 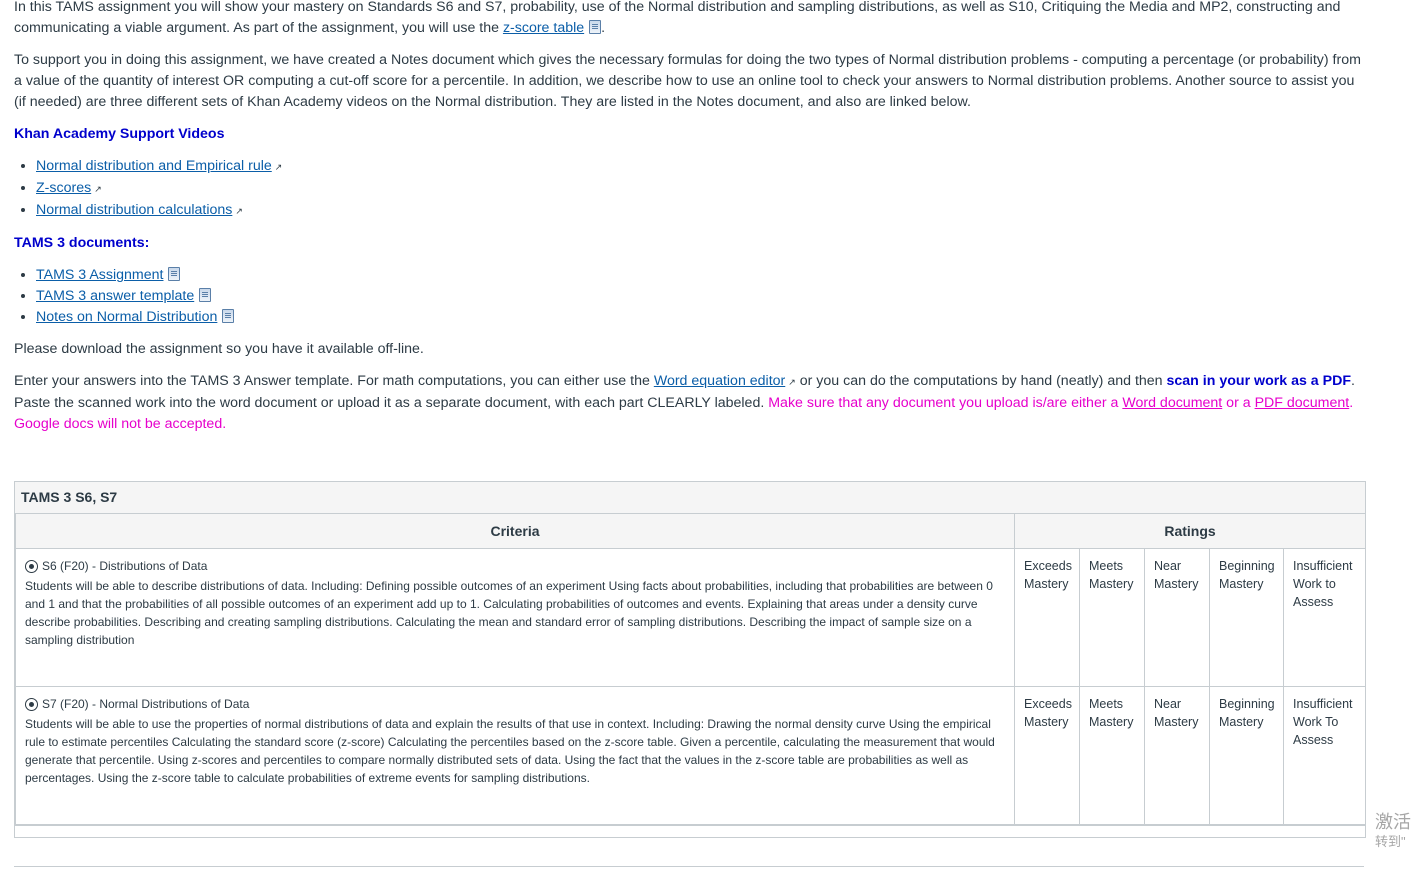 What do you see at coordinates (126, 317) in the screenshot?
I see `notes-normal-distribution-link: Notes on Normal Distribution` at bounding box center [126, 317].